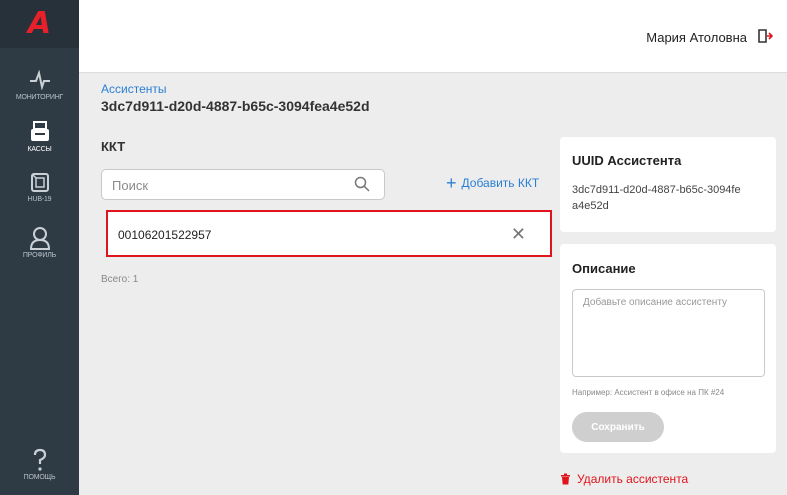 The image size is (787, 495). What do you see at coordinates (500, 183) in the screenshot?
I see `add-kkt-label: Добавить ККТ` at bounding box center [500, 183].